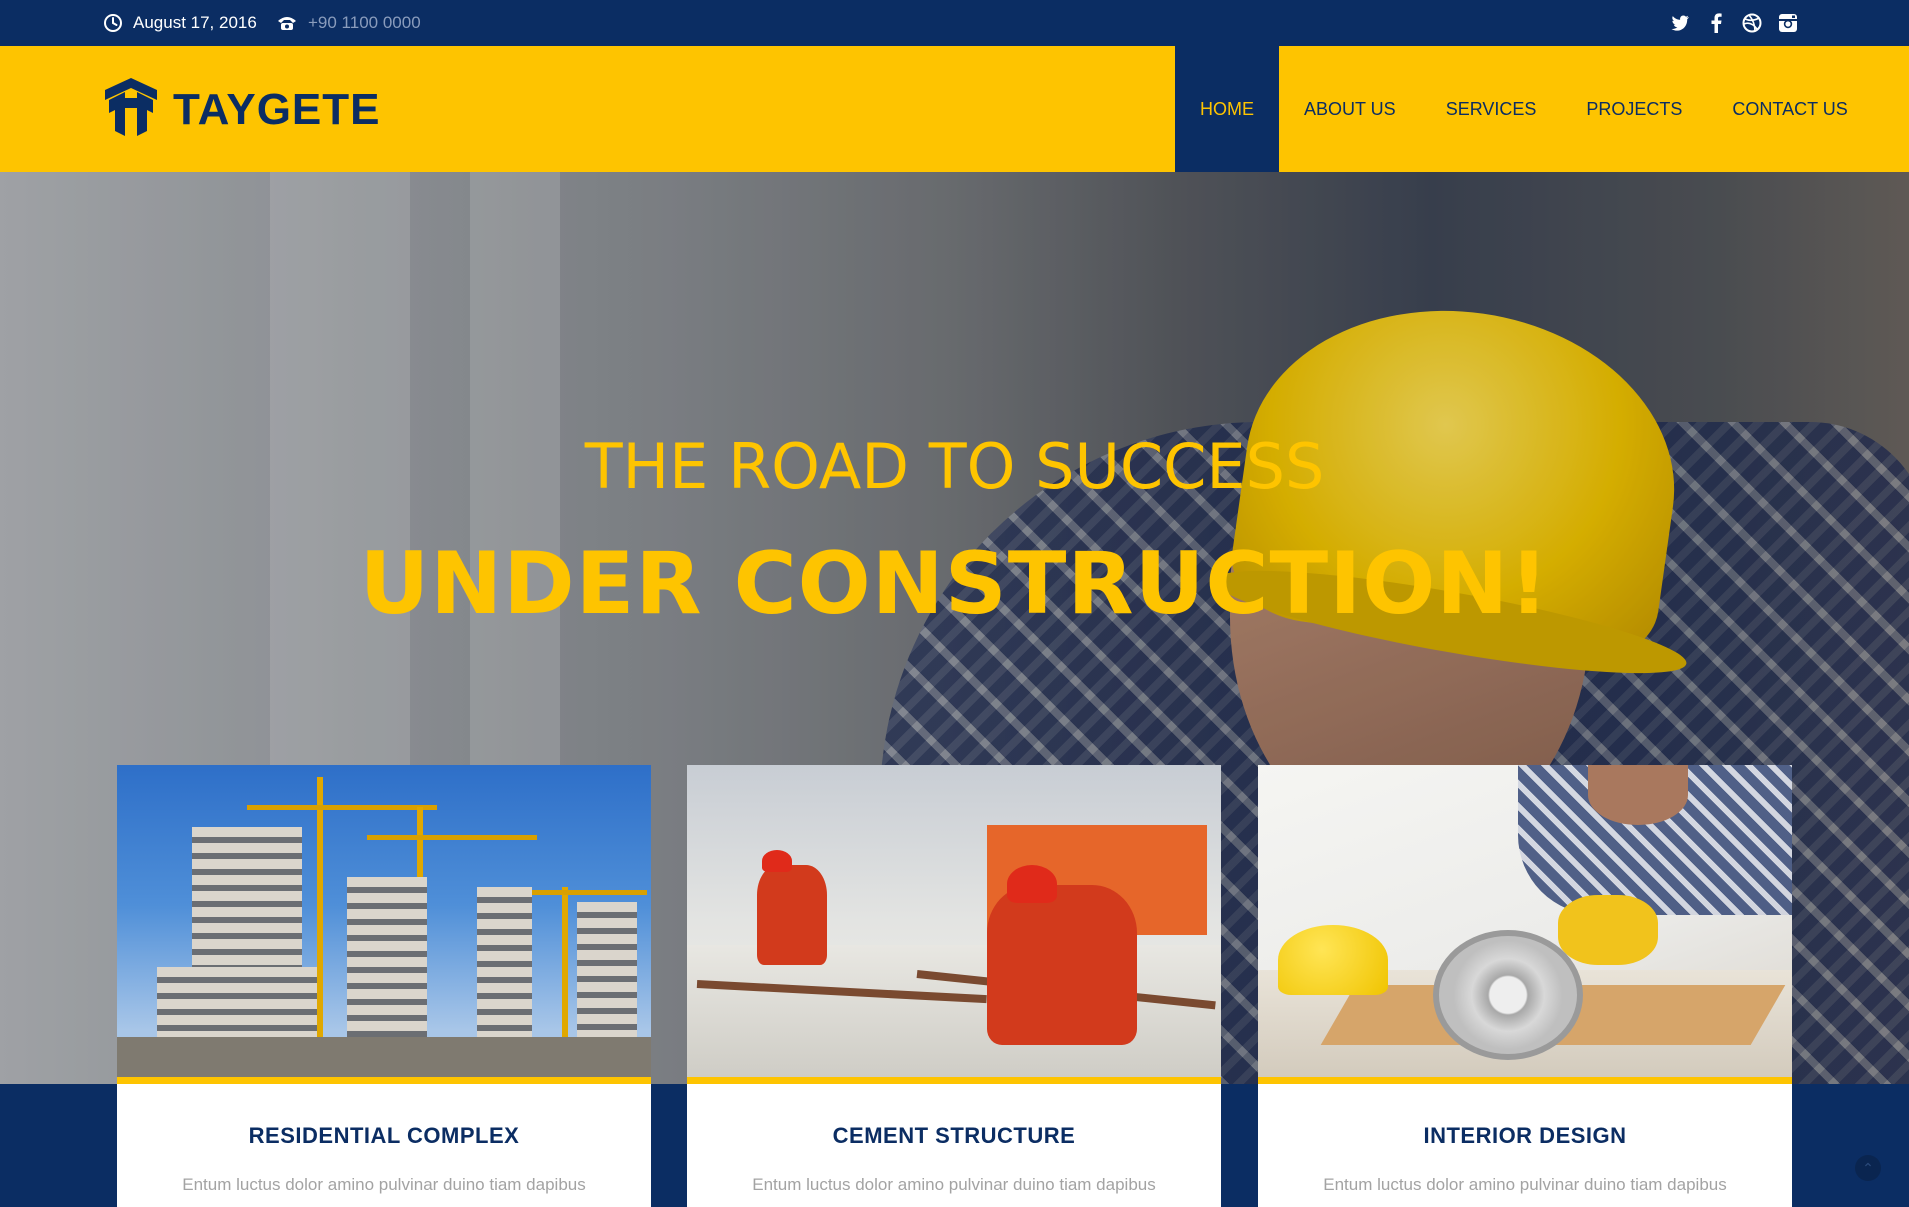  Describe the element at coordinates (384, 921) in the screenshot. I see `residential-photo` at that location.